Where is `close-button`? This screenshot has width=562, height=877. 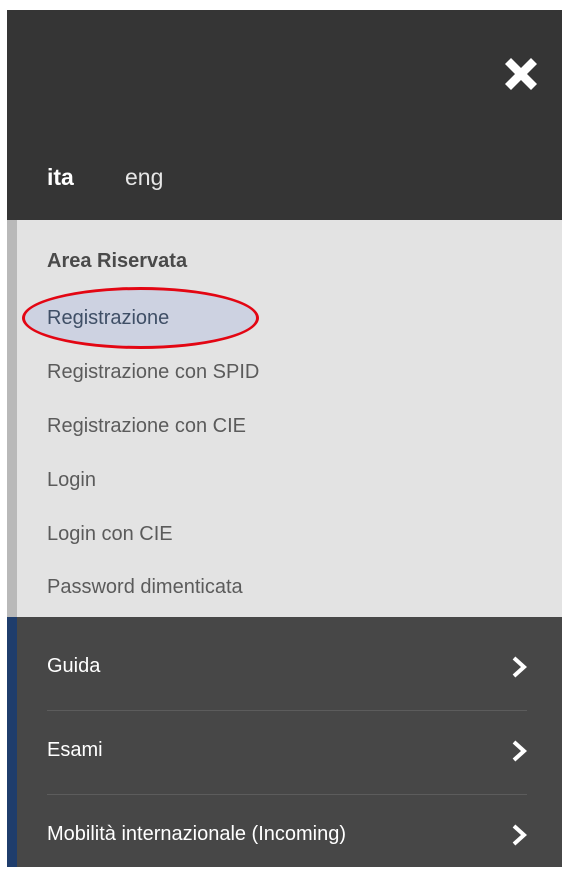 close-button is located at coordinates (521, 74).